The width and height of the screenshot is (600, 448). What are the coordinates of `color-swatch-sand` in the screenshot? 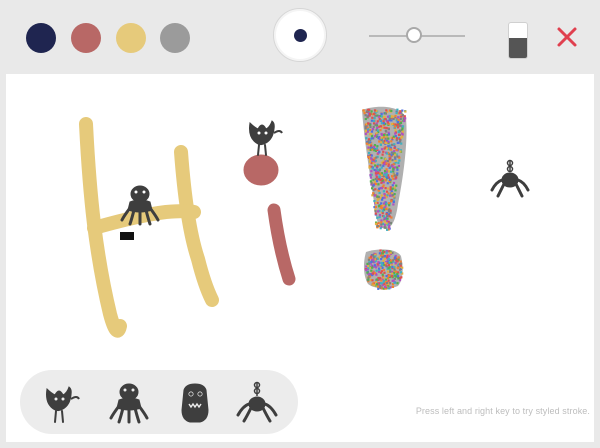 It's located at (131, 38).